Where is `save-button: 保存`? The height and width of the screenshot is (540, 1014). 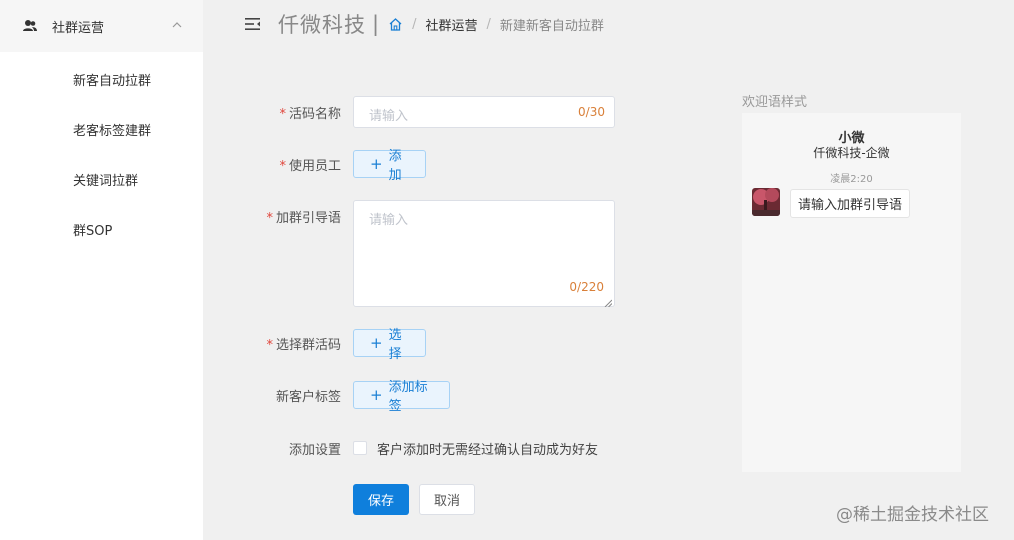 save-button: 保存 is located at coordinates (381, 499).